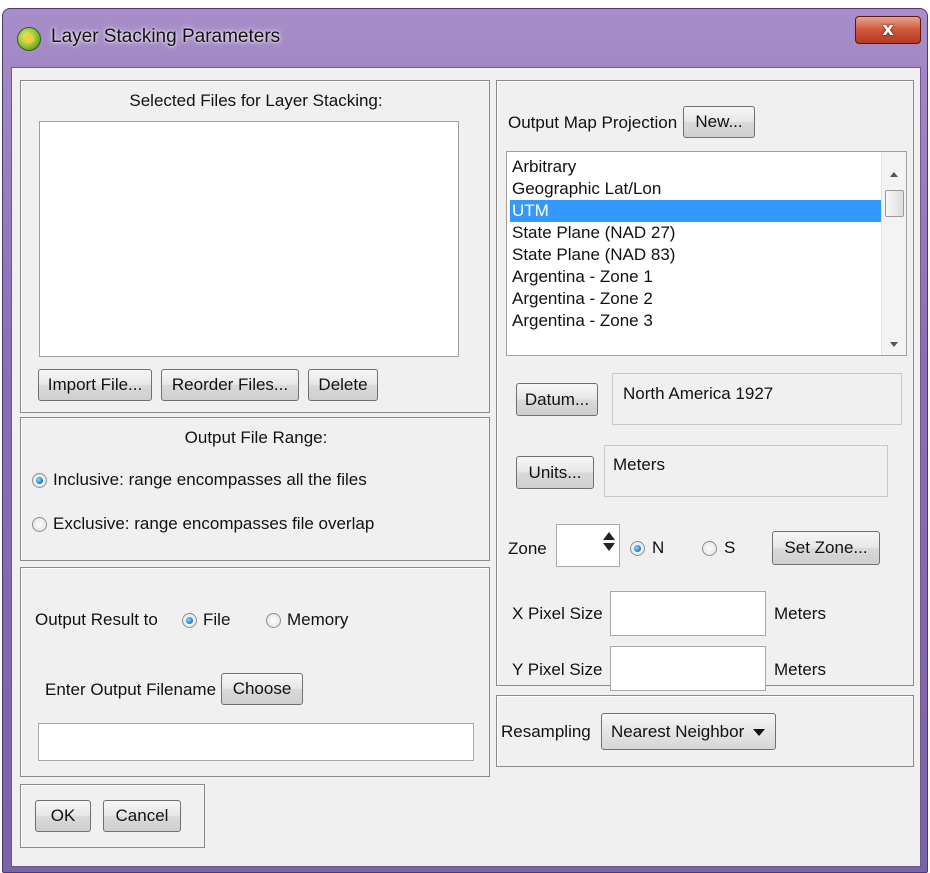 The image size is (930, 873). I want to click on delete-button: Delete, so click(343, 385).